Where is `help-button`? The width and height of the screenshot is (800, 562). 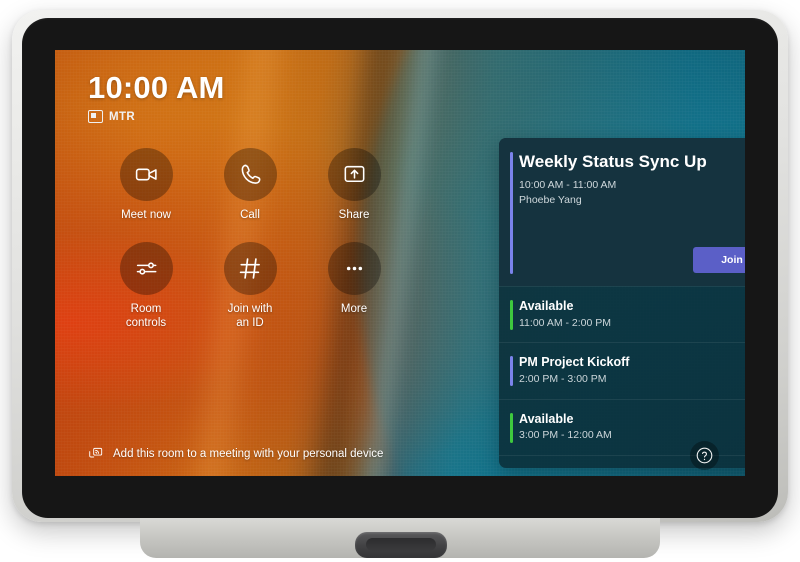 help-button is located at coordinates (704, 455).